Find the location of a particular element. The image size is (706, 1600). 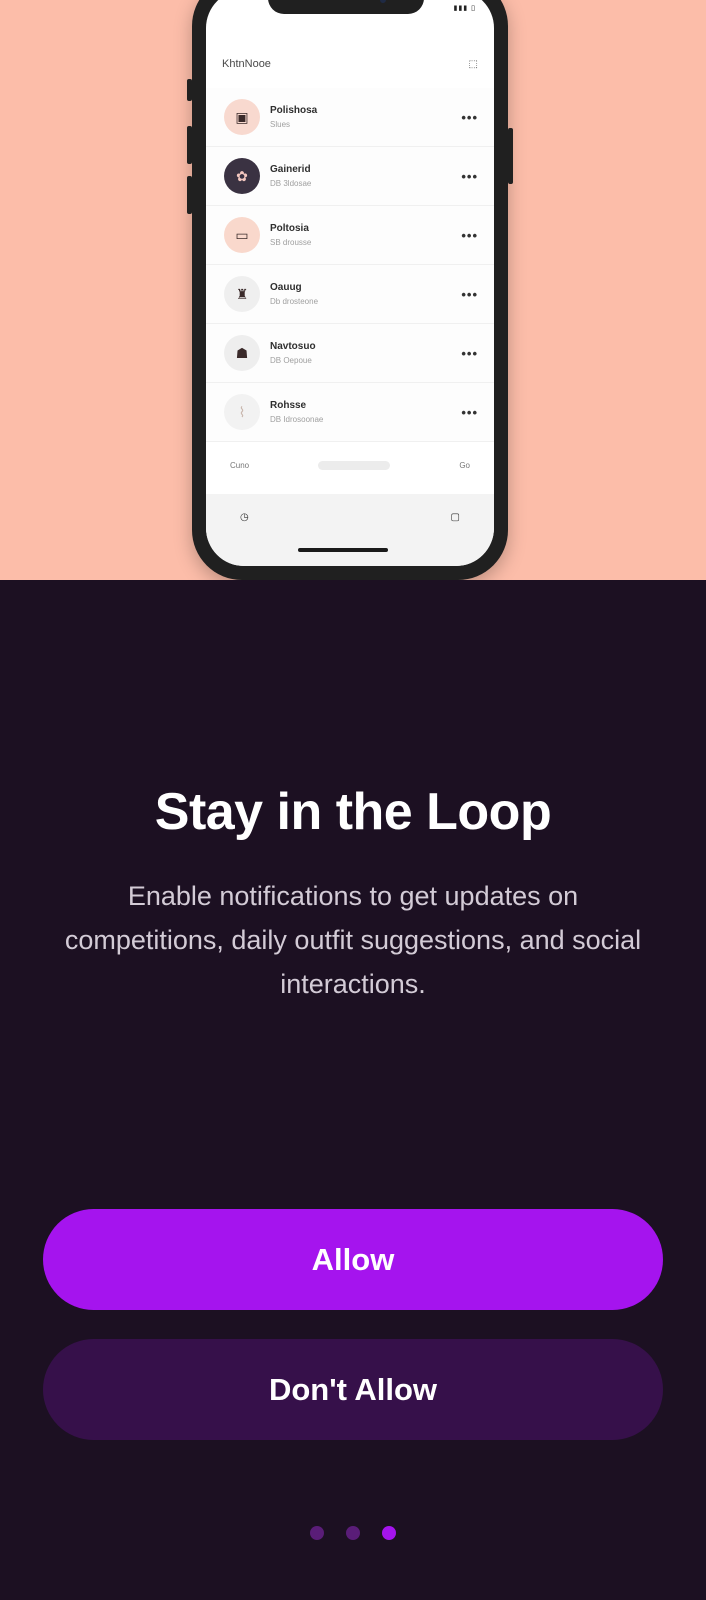

list-item-name: Polishosa is located at coordinates (294, 110).